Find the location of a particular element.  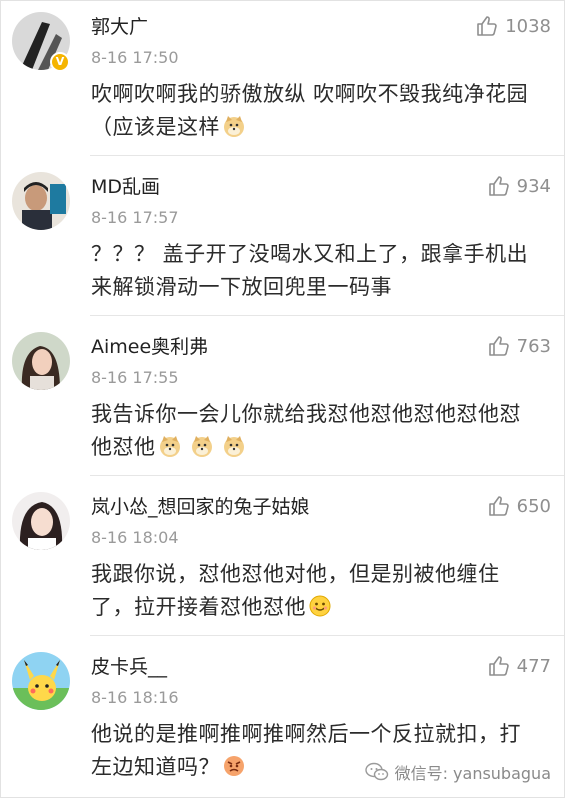

smile-icon is located at coordinates (320, 606).